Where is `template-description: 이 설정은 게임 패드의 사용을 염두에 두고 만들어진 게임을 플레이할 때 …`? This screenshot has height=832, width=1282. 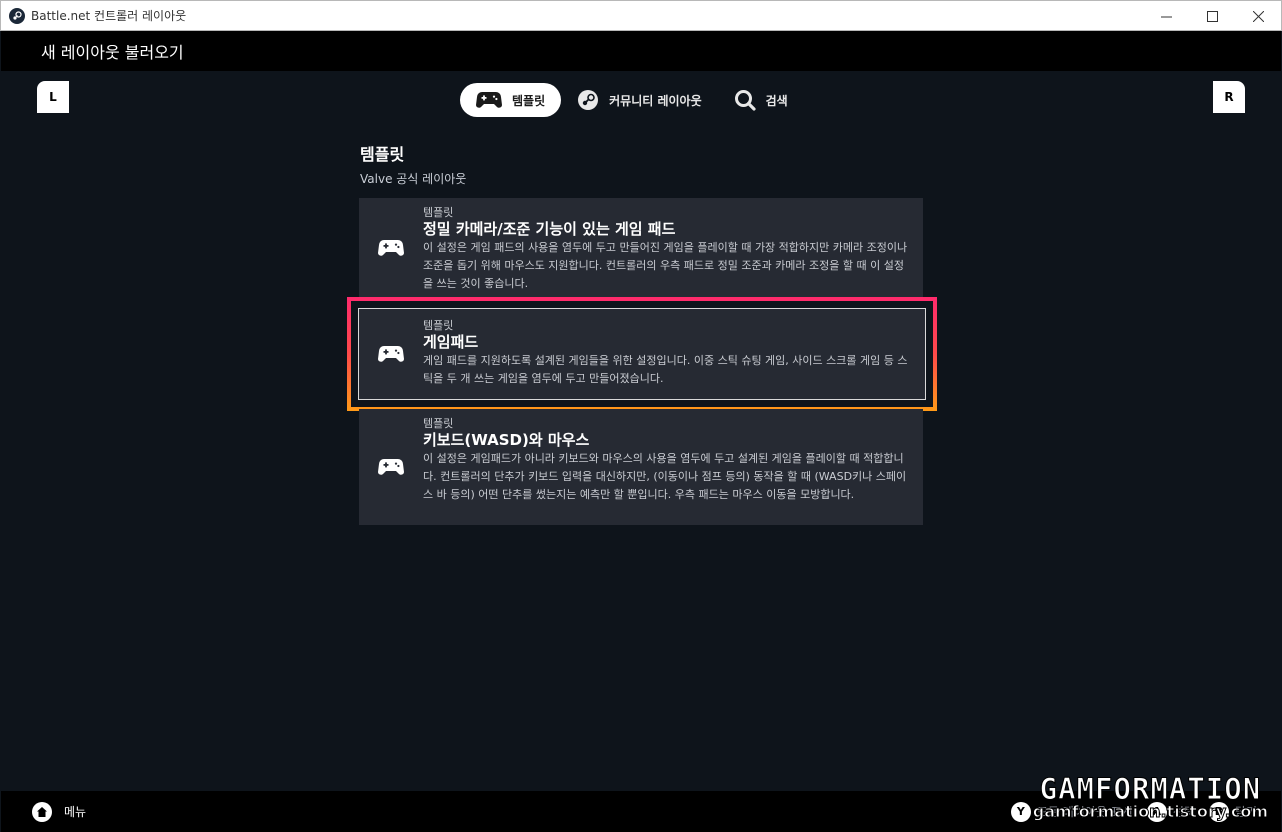 template-description: 이 설정은 게임 패드의 사용을 염두에 두고 만들어진 게임을 플레이할 때 … is located at coordinates (665, 265).